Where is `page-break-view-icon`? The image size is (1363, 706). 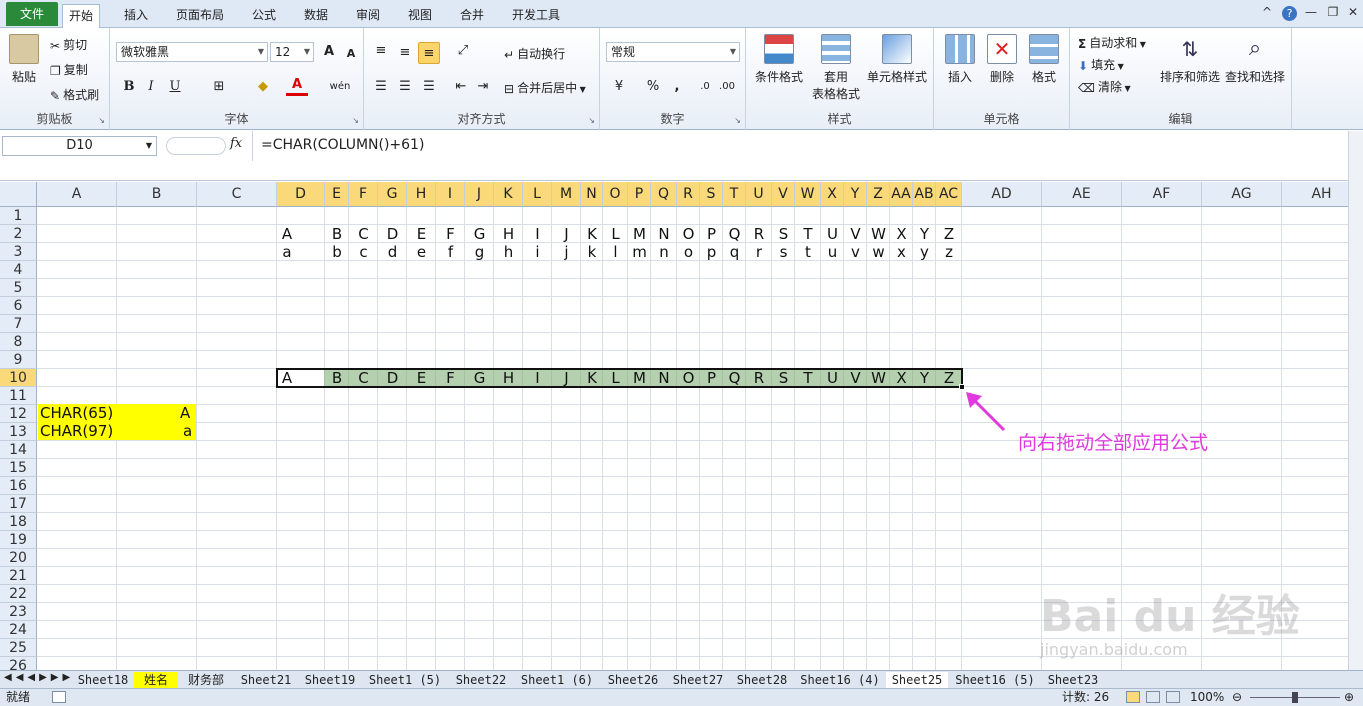
page-break-view-icon is located at coordinates (1173, 697).